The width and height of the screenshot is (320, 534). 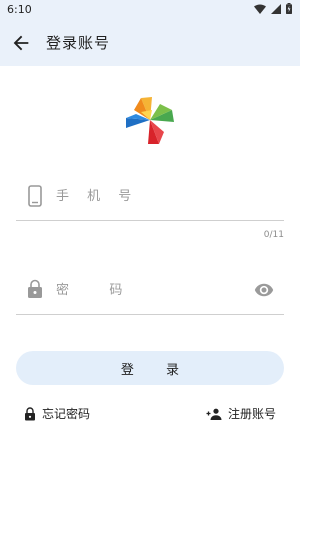 What do you see at coordinates (214, 414) in the screenshot?
I see `person-add-icon` at bounding box center [214, 414].